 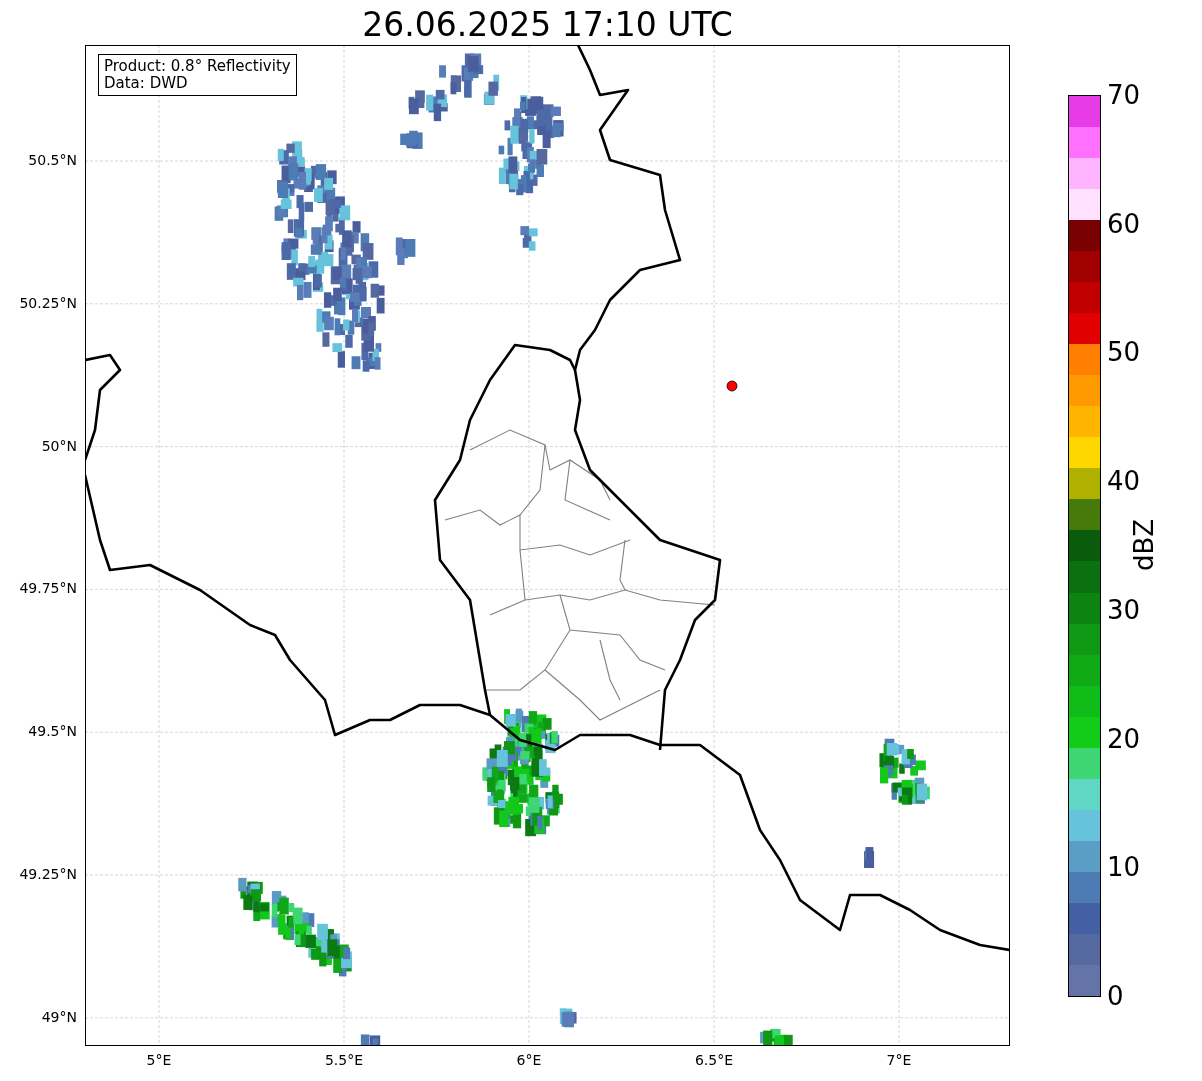 I want to click on colorbar-title: dBZ, so click(x=1144, y=545).